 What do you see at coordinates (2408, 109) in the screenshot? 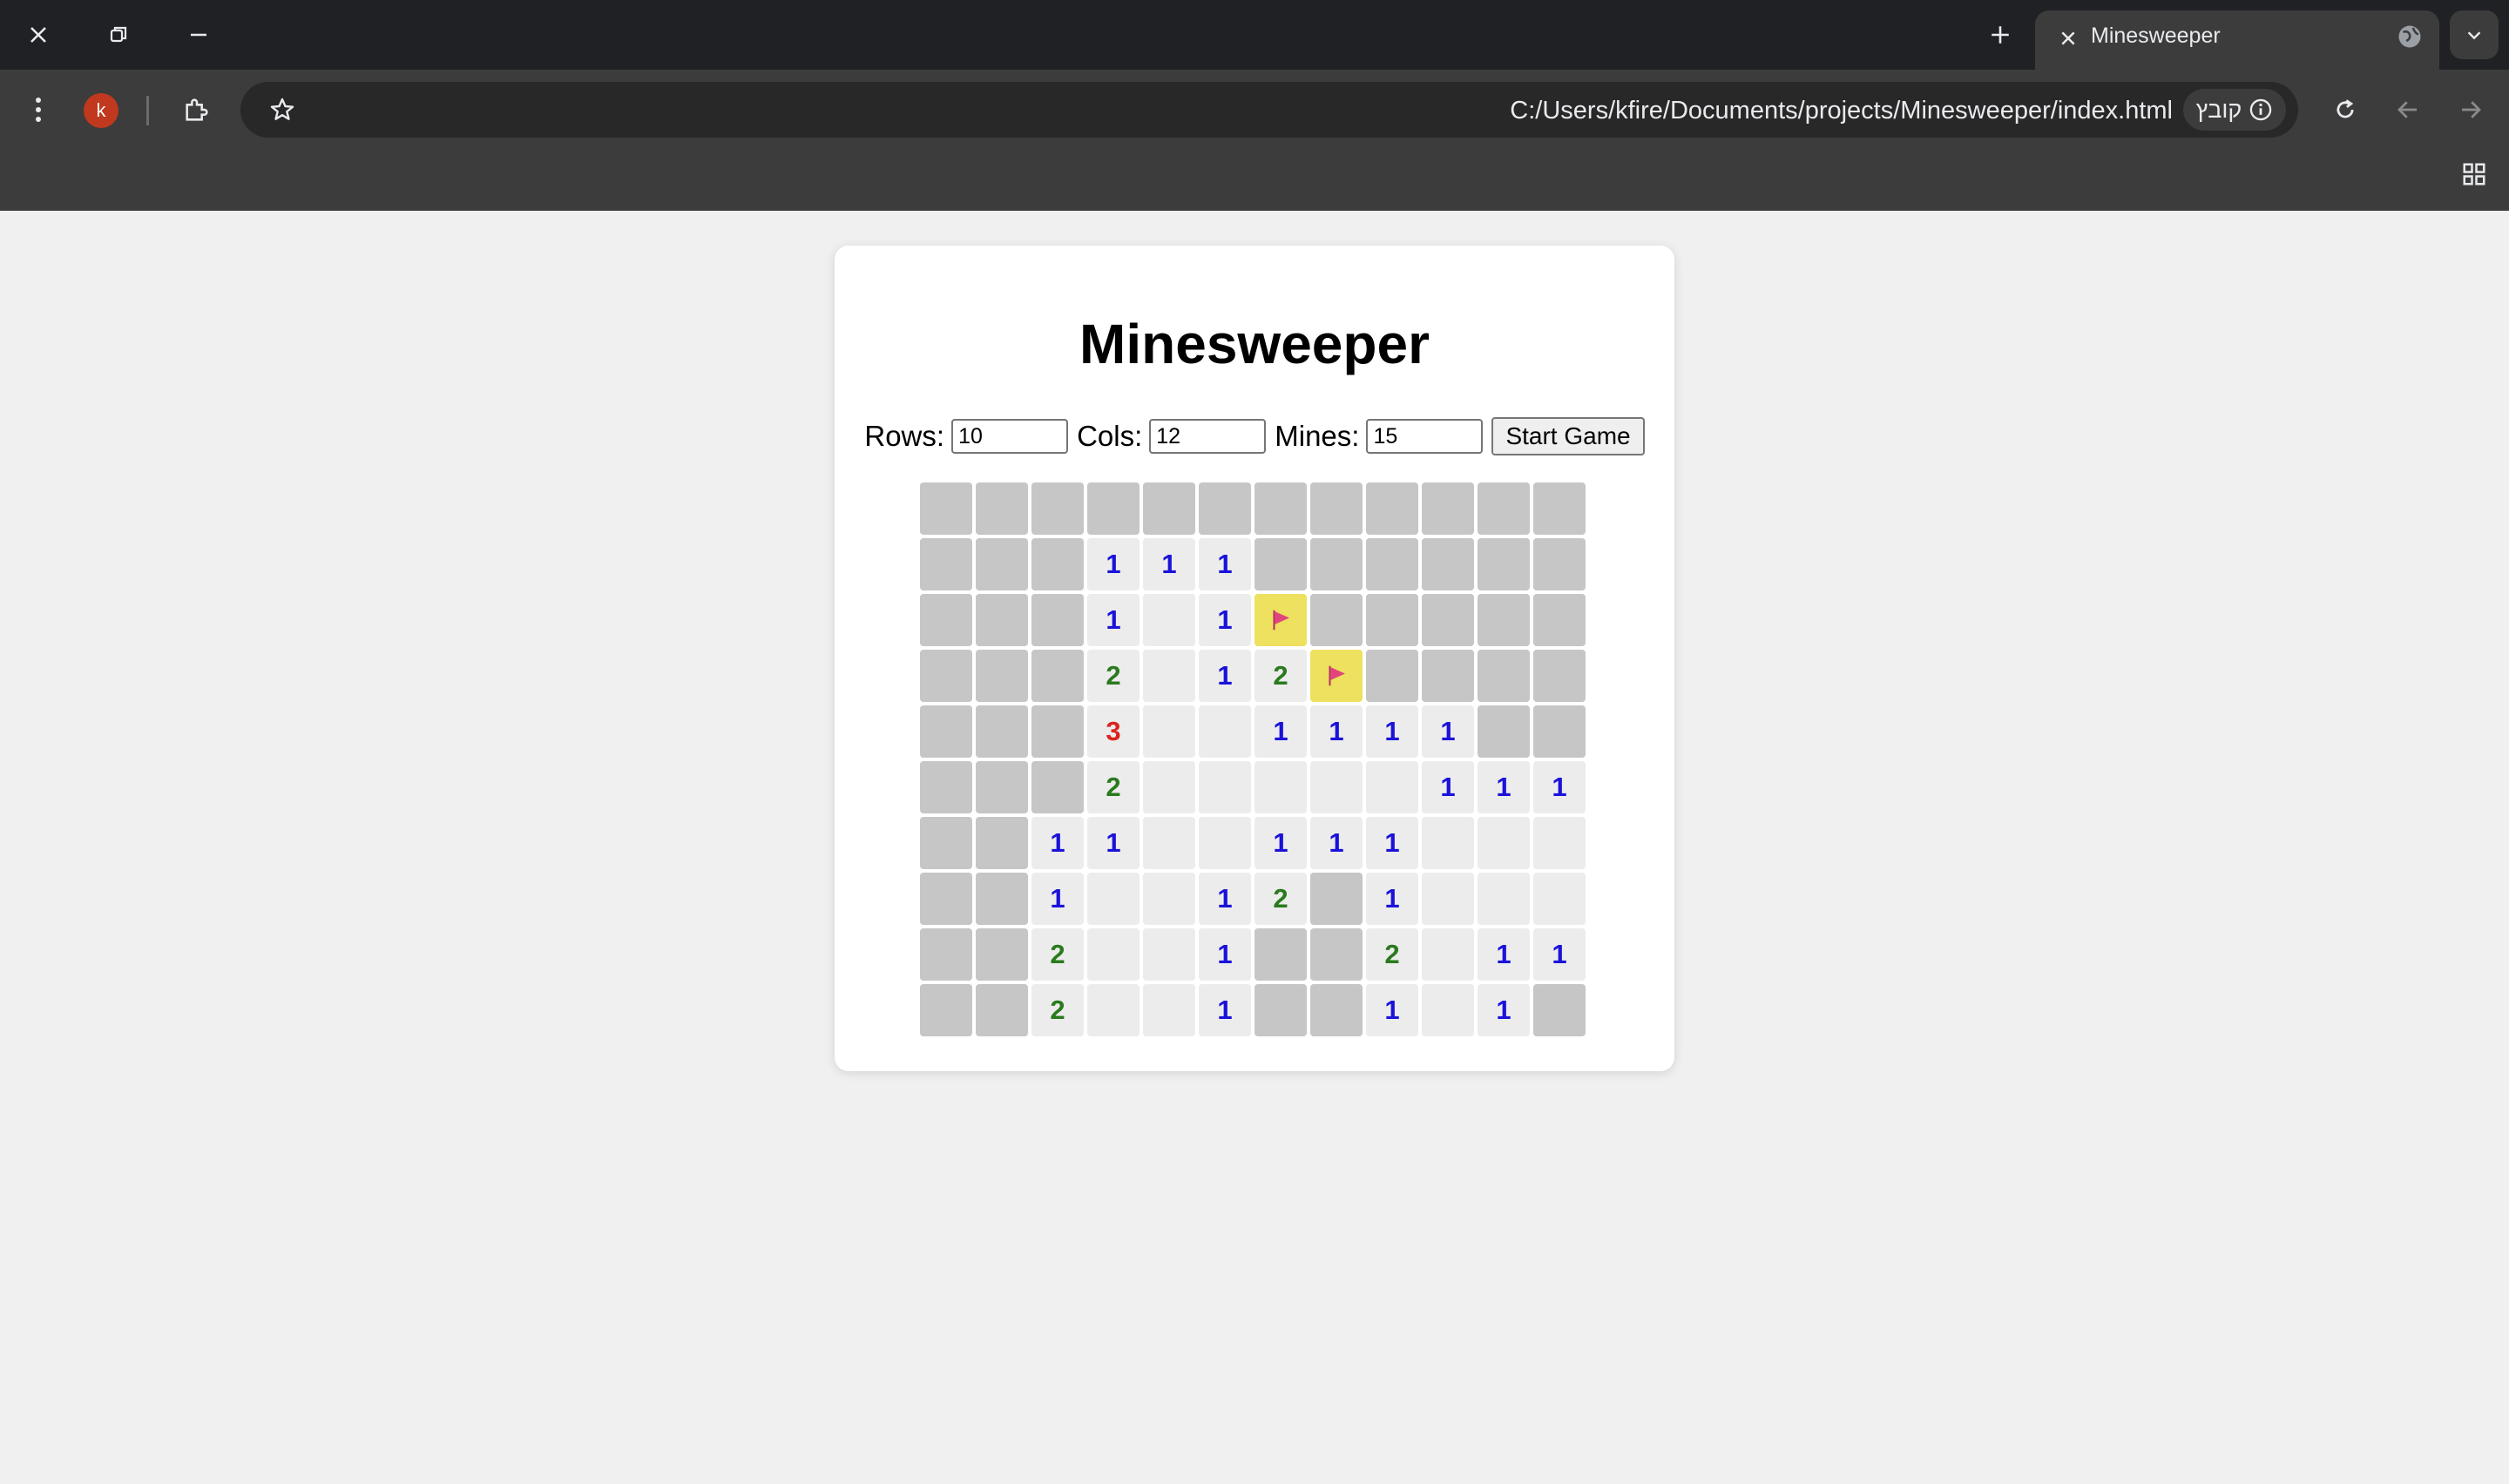
I see `back-button` at bounding box center [2408, 109].